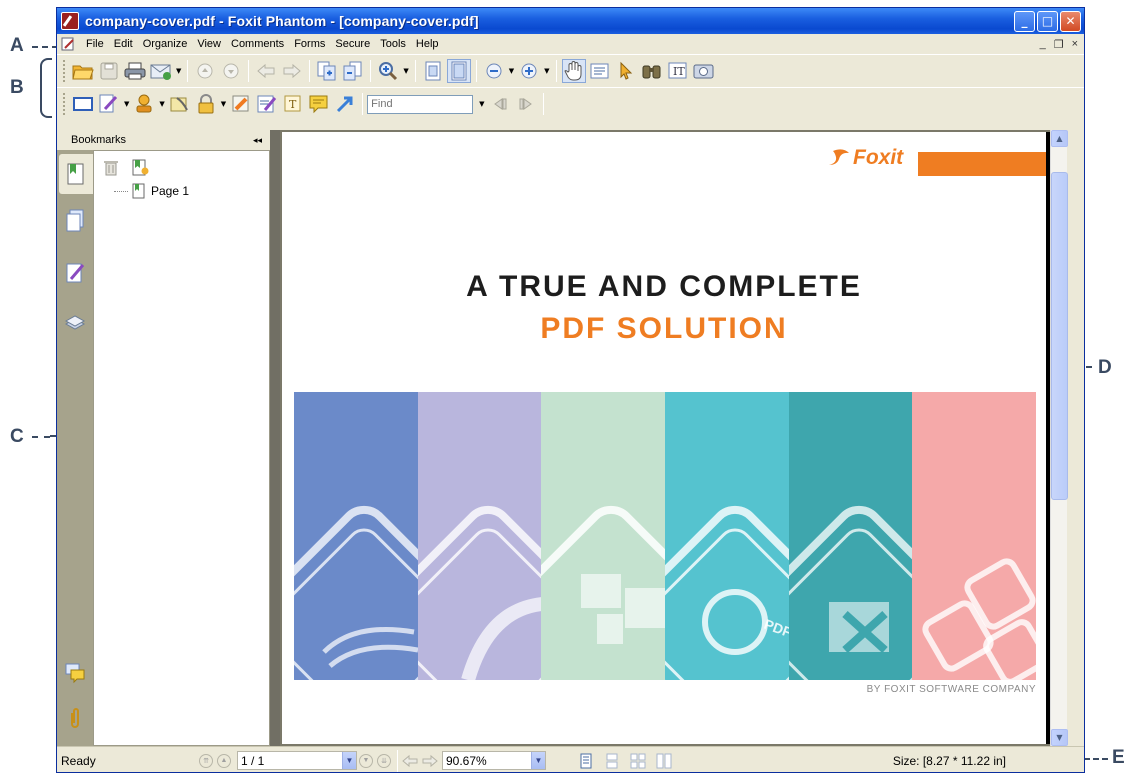  What do you see at coordinates (161, 104) in the screenshot?
I see `sign-dropdown-icon: ▼` at bounding box center [161, 104].